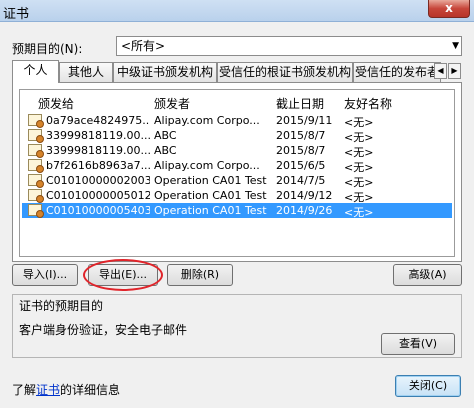 This screenshot has height=408, width=474. Describe the element at coordinates (368, 103) in the screenshot. I see `column-friendly-name: 友好名称` at that location.